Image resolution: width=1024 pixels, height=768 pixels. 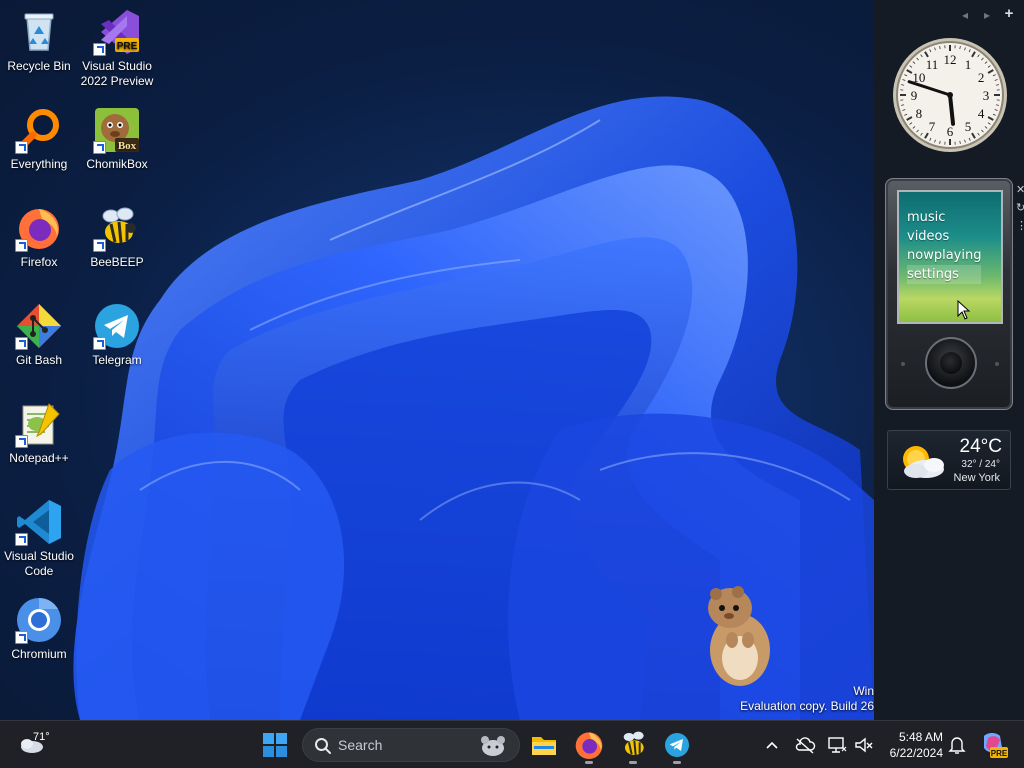 What do you see at coordinates (950, 59) in the screenshot?
I see `clock-numeral: 12` at bounding box center [950, 59].